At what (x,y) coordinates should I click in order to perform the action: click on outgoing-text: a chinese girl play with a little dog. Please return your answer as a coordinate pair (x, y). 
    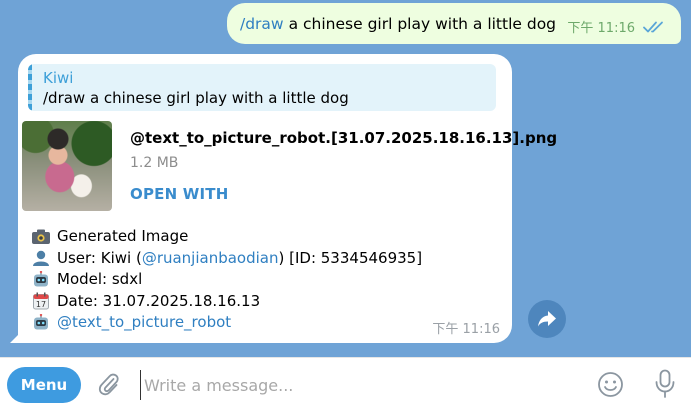
    Looking at the image, I should click on (422, 23).